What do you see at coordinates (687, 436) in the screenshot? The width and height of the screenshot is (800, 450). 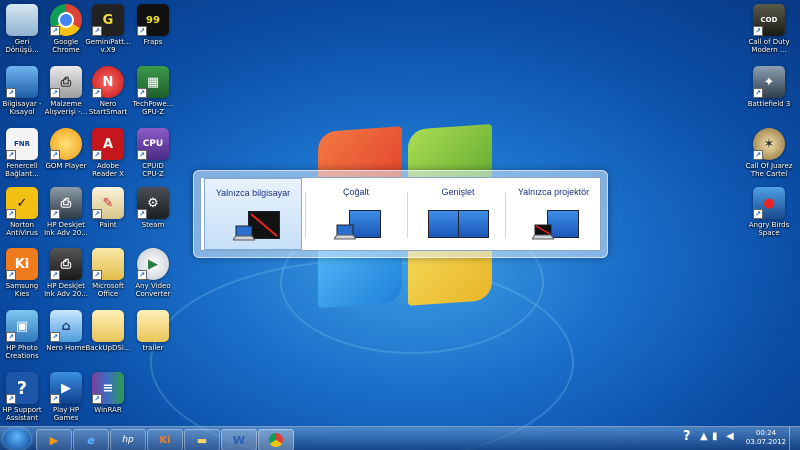 I see `help-icon: ?` at bounding box center [687, 436].